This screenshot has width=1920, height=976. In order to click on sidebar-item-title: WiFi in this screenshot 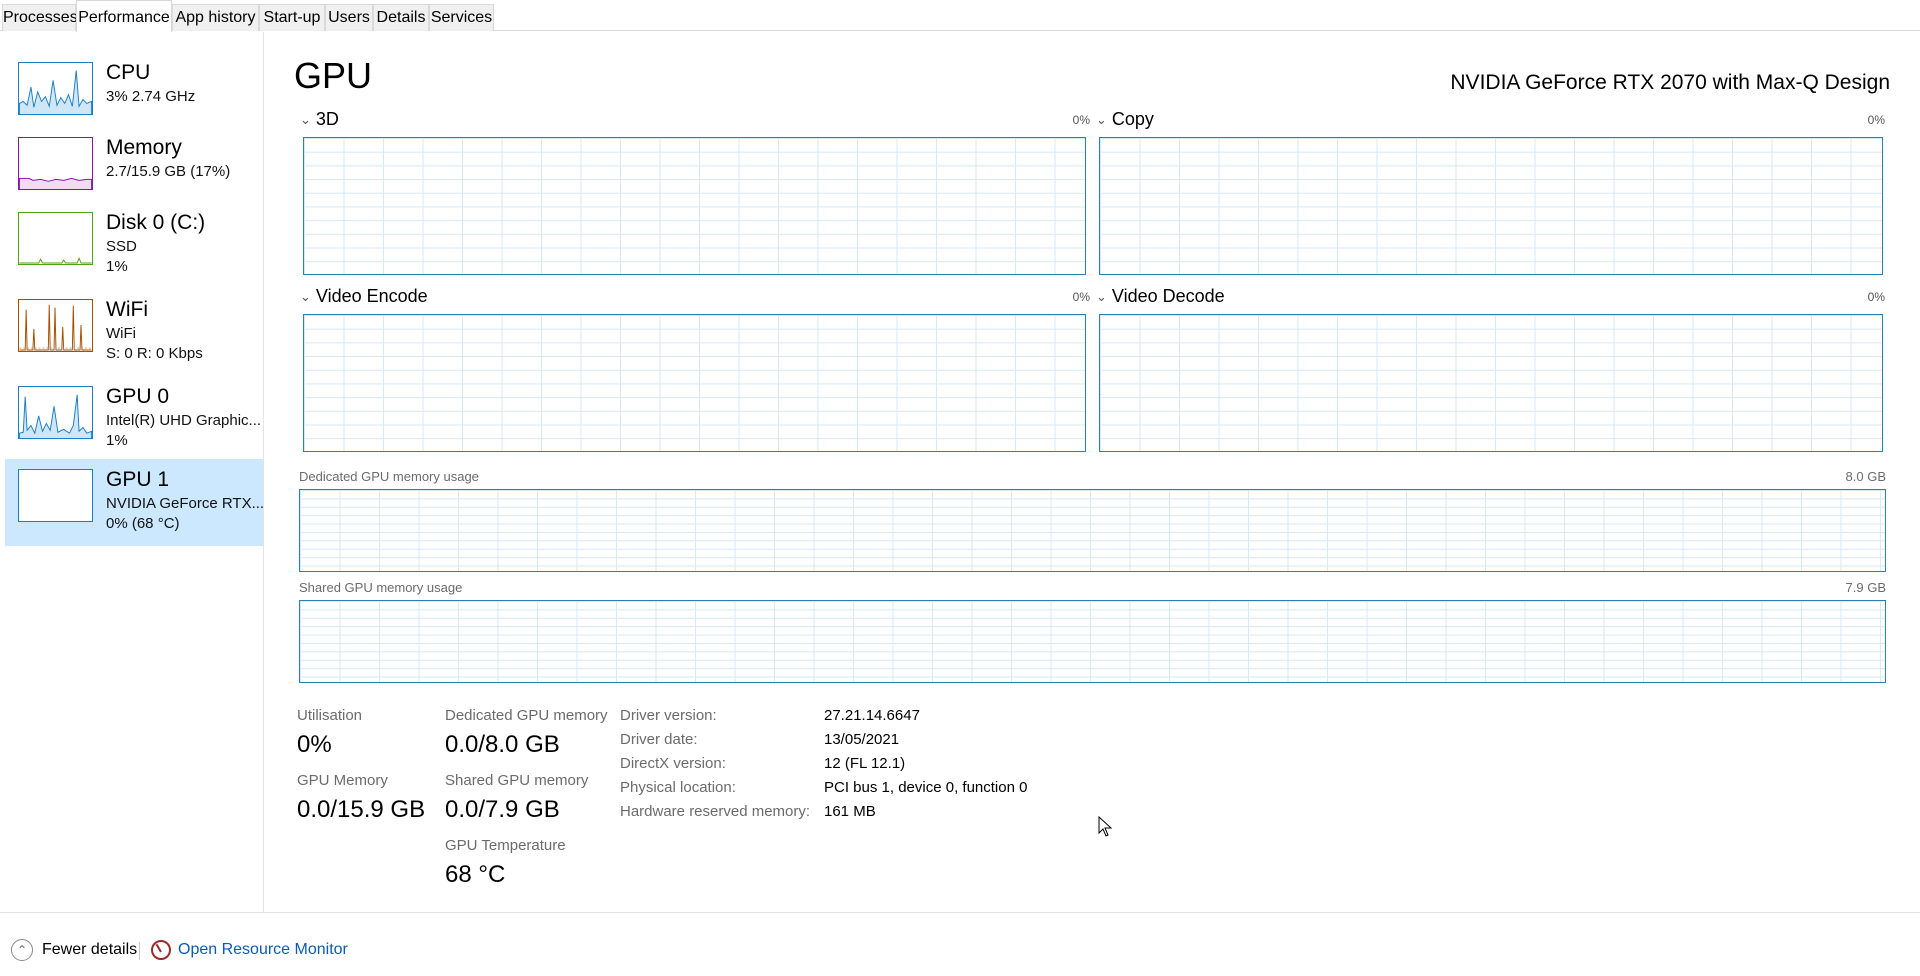, I will do `click(127, 309)`.